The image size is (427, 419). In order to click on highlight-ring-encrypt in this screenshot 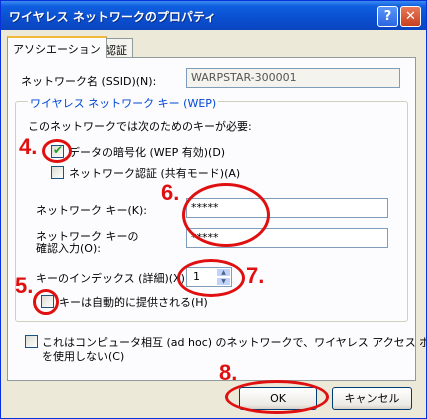, I will do `click(57, 151)`.